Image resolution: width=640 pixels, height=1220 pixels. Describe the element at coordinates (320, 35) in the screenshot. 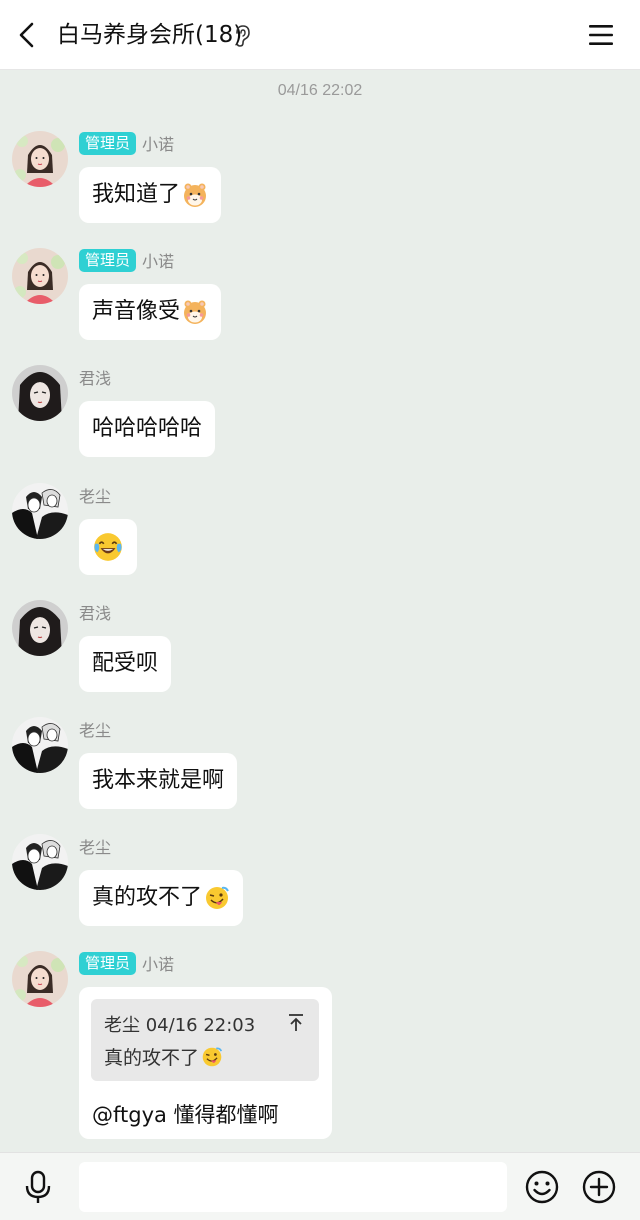

I see `chat-header: 白马养身会所(18)` at that location.